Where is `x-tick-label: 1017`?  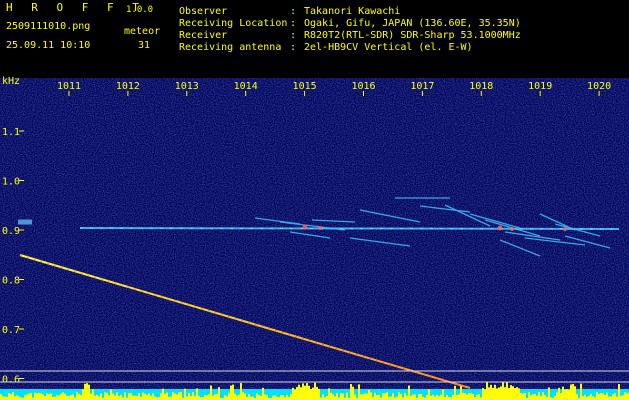 x-tick-label: 1017 is located at coordinates (422, 86).